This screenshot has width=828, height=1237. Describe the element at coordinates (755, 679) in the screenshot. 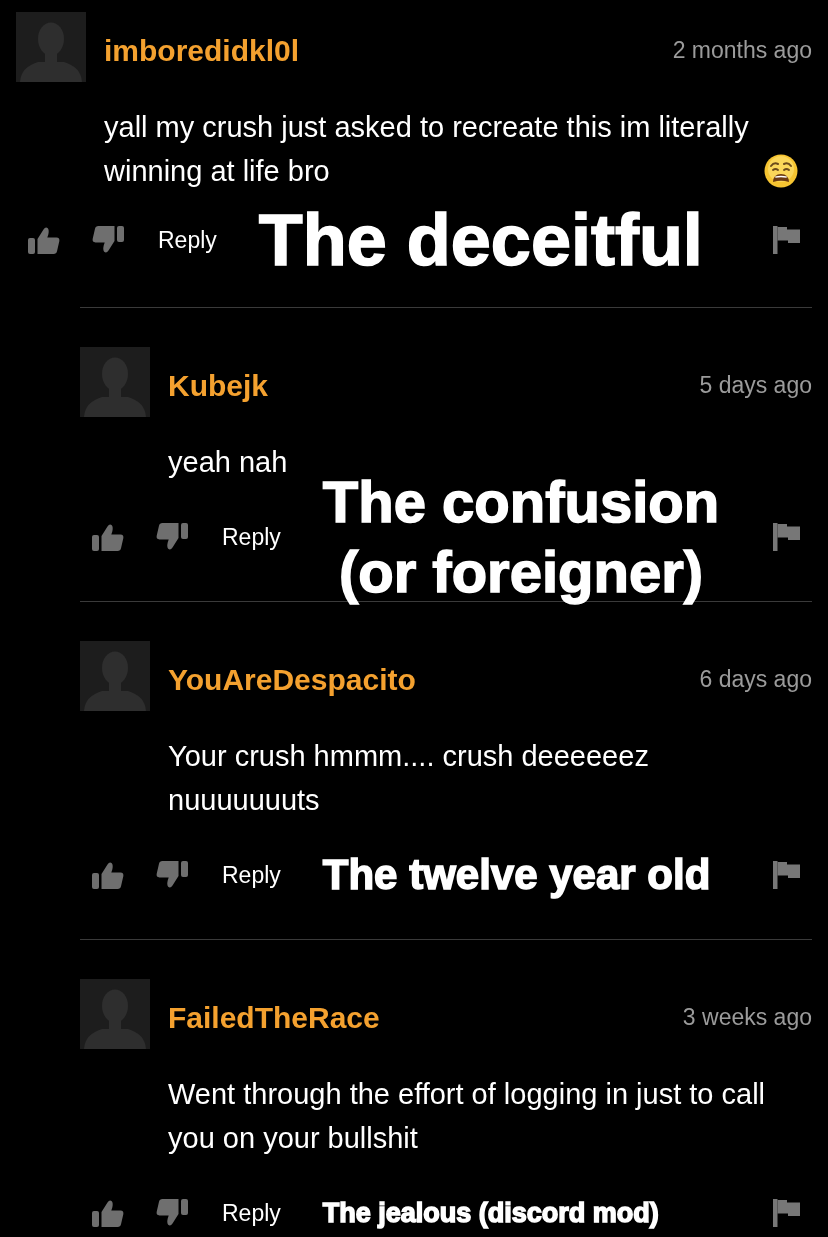

I see `comment-time: 6 days ago` at that location.